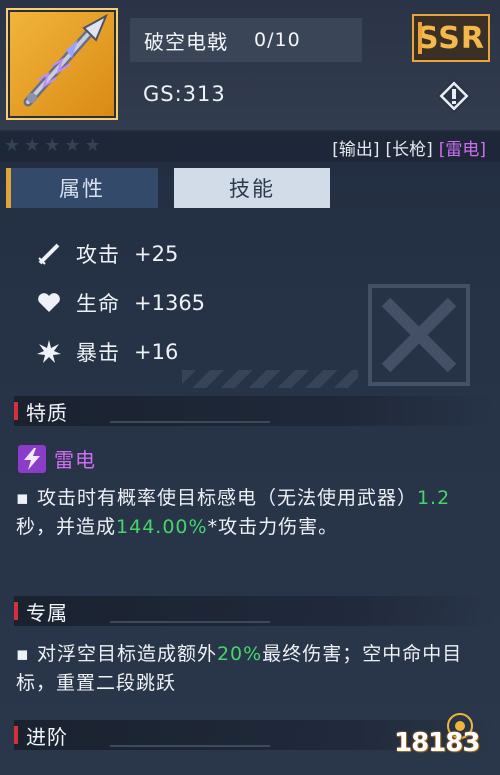 This screenshot has width=500, height=775. What do you see at coordinates (254, 411) in the screenshot?
I see `section-title-trait: 特质` at bounding box center [254, 411].